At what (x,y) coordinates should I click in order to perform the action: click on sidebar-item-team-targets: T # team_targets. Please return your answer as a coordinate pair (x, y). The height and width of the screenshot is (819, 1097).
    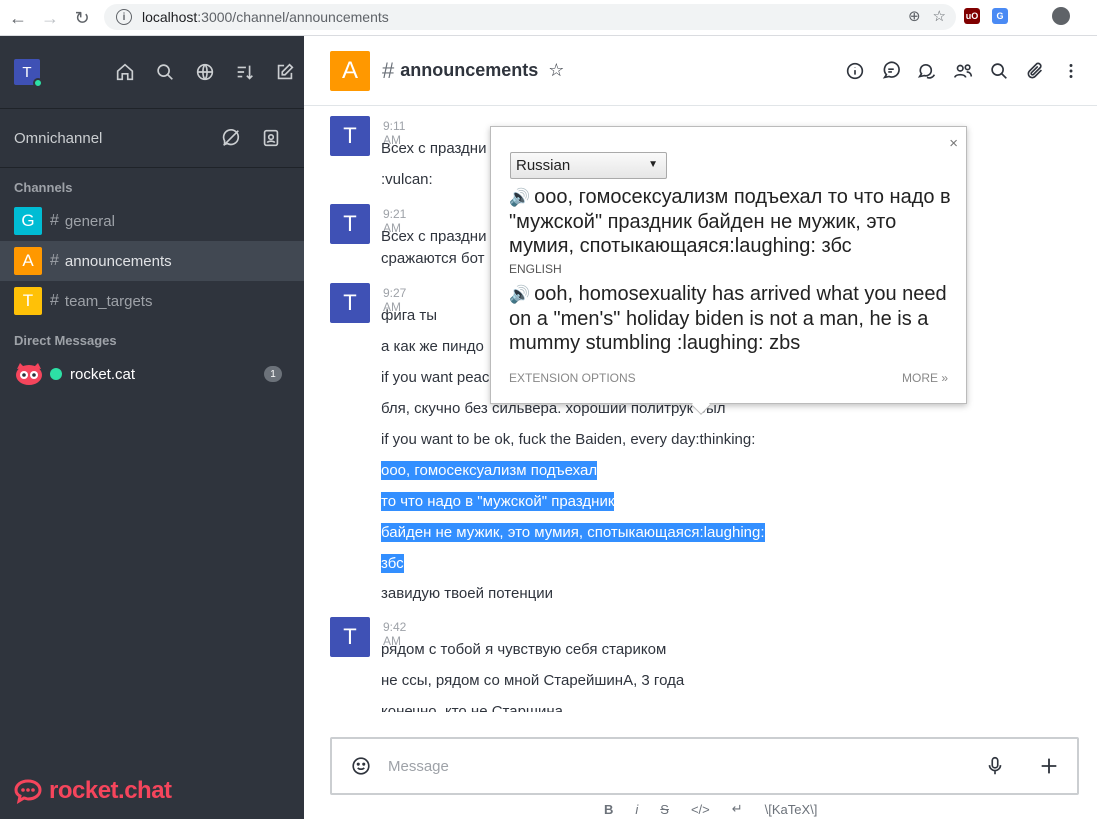
    Looking at the image, I should click on (152, 301).